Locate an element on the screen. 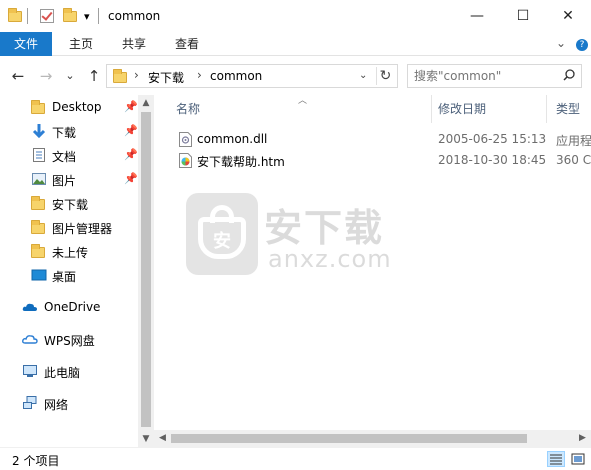  watermark: 安 安下载 anxz.com is located at coordinates (296, 238).